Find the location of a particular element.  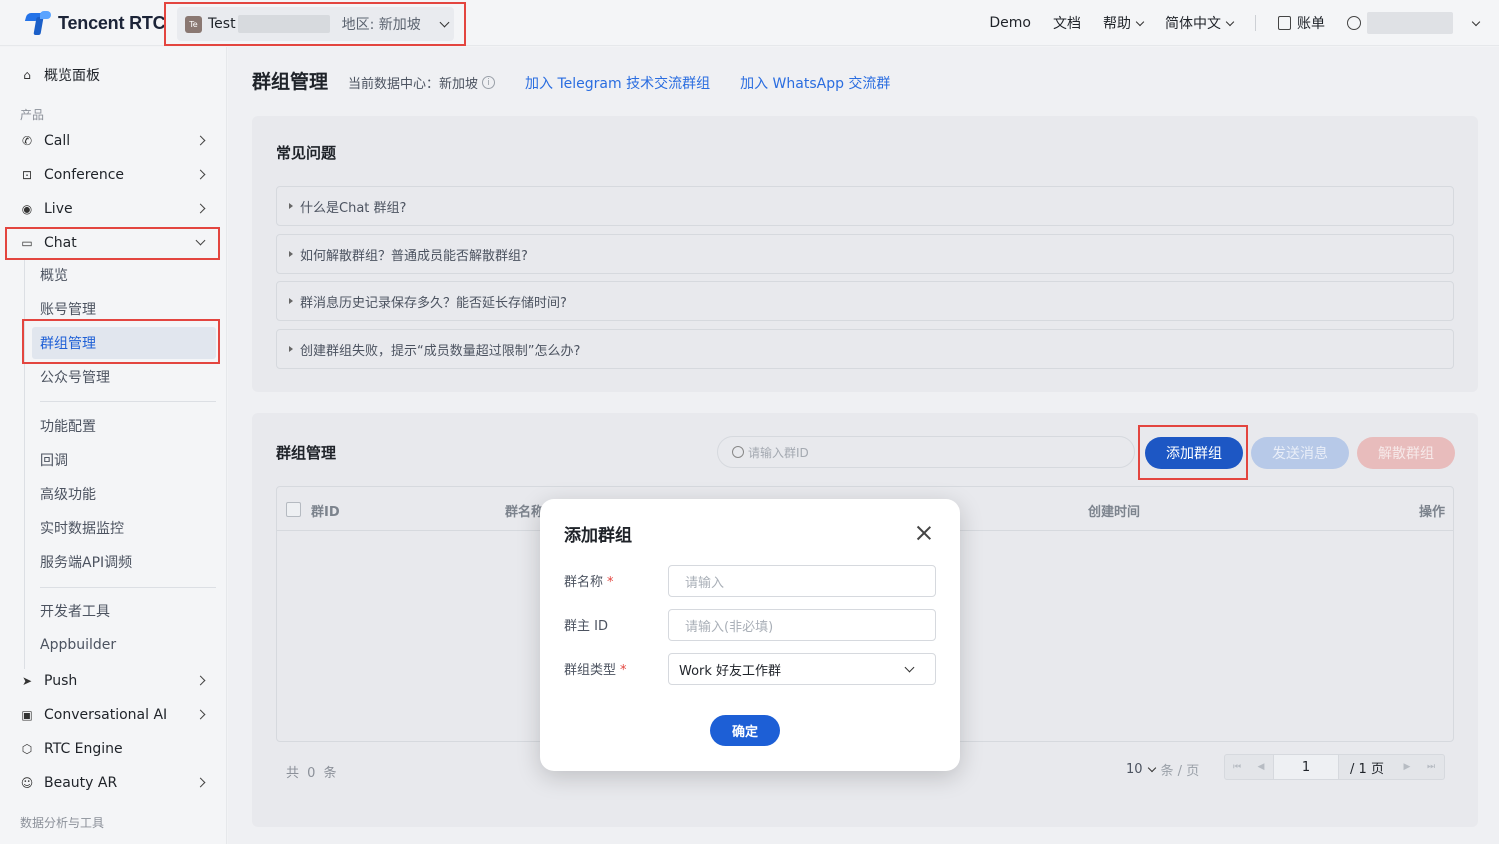

search-placeholder: 请输入群ID is located at coordinates (778, 452).